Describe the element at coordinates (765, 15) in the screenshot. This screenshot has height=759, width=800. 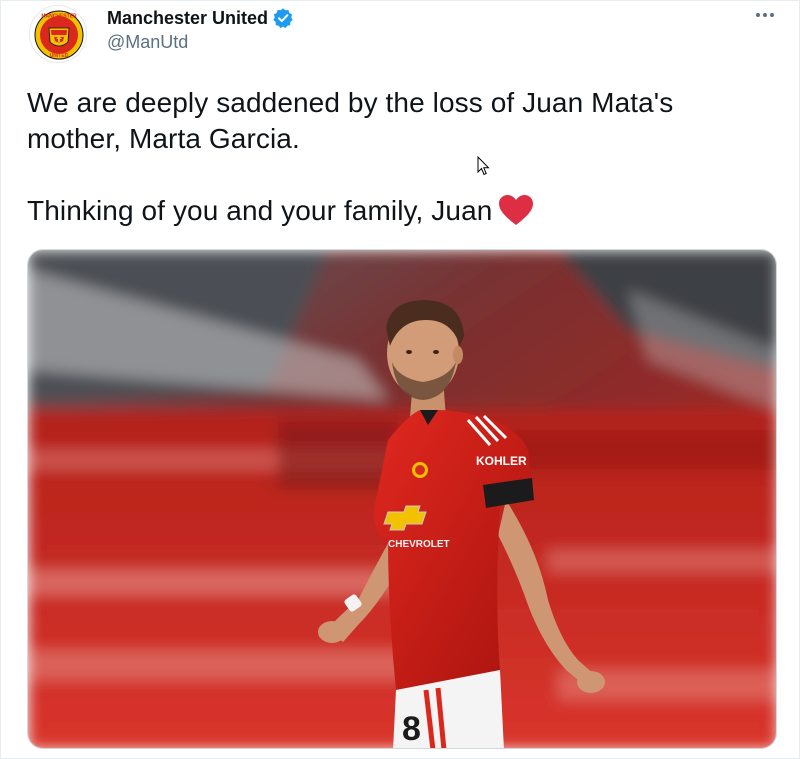
I see `more-options-icon` at that location.